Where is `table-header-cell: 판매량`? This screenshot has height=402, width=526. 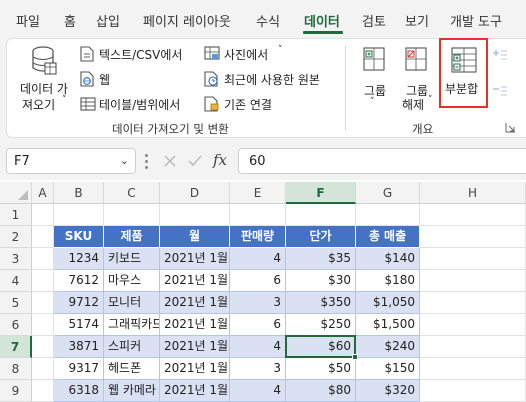
table-header-cell: 판매량 is located at coordinates (258, 237).